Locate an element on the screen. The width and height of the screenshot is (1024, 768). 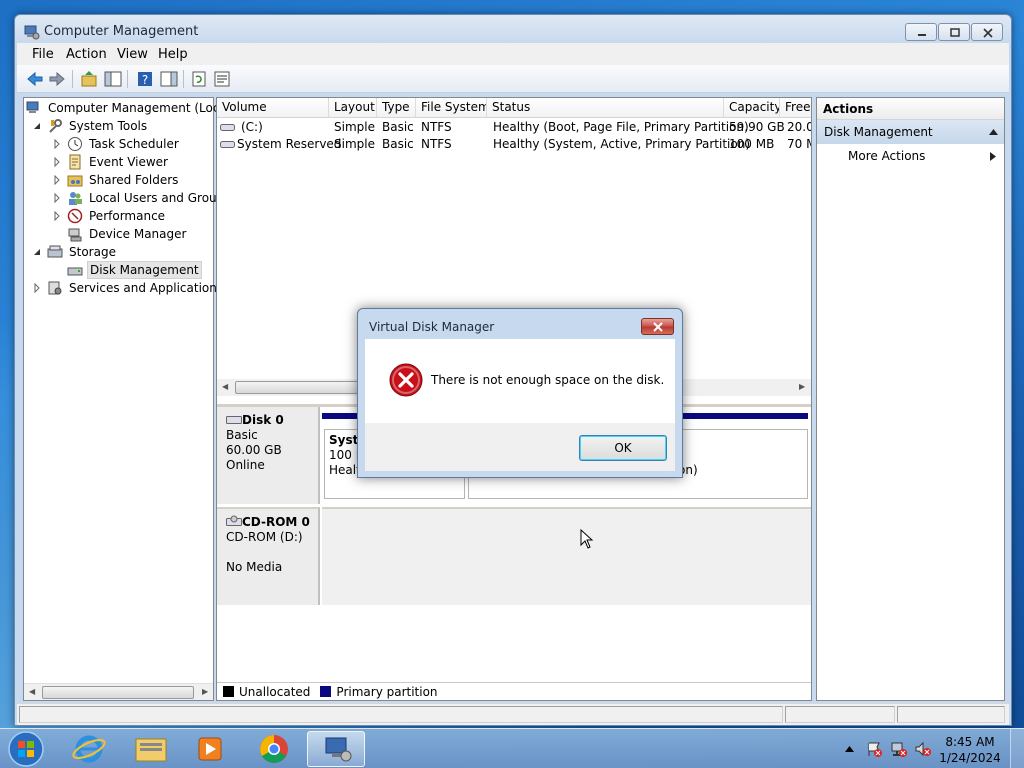
taskbar-computer-management is located at coordinates (336, 749).